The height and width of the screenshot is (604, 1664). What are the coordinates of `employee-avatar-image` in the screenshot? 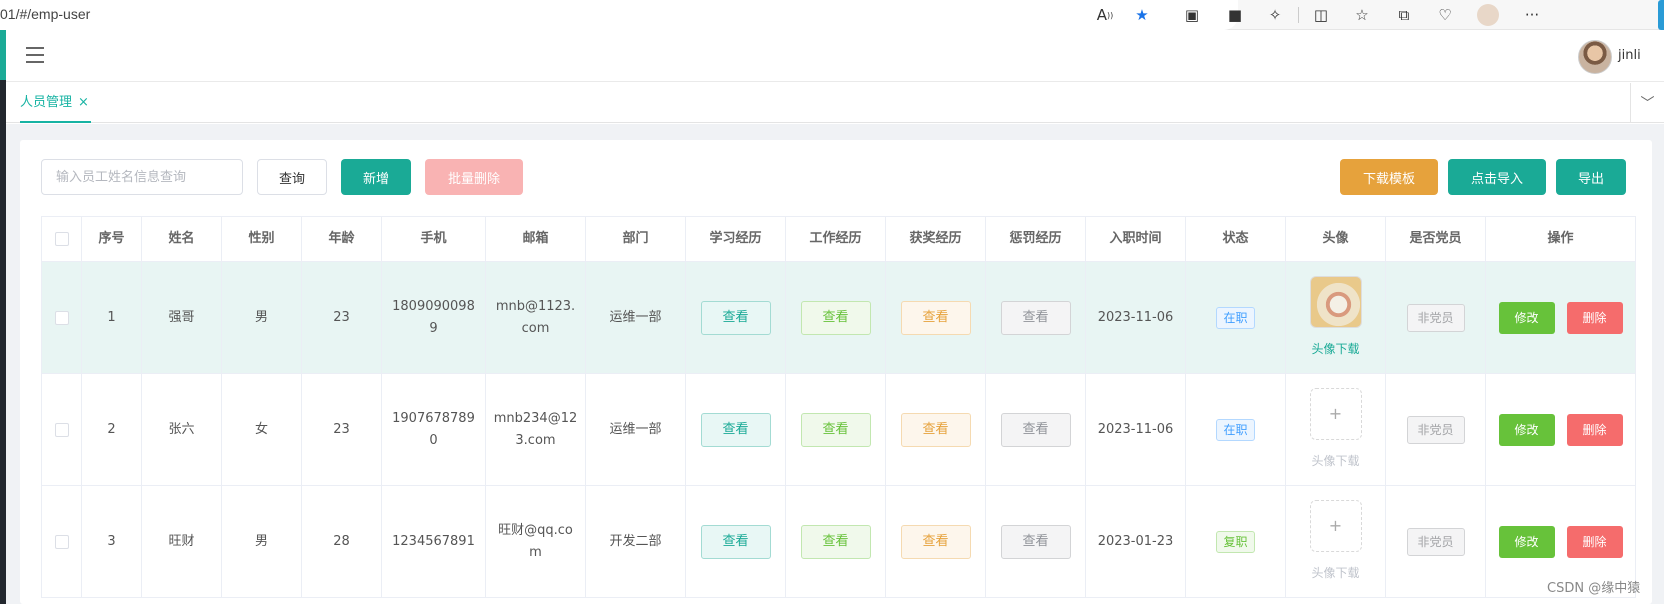 It's located at (1335, 301).